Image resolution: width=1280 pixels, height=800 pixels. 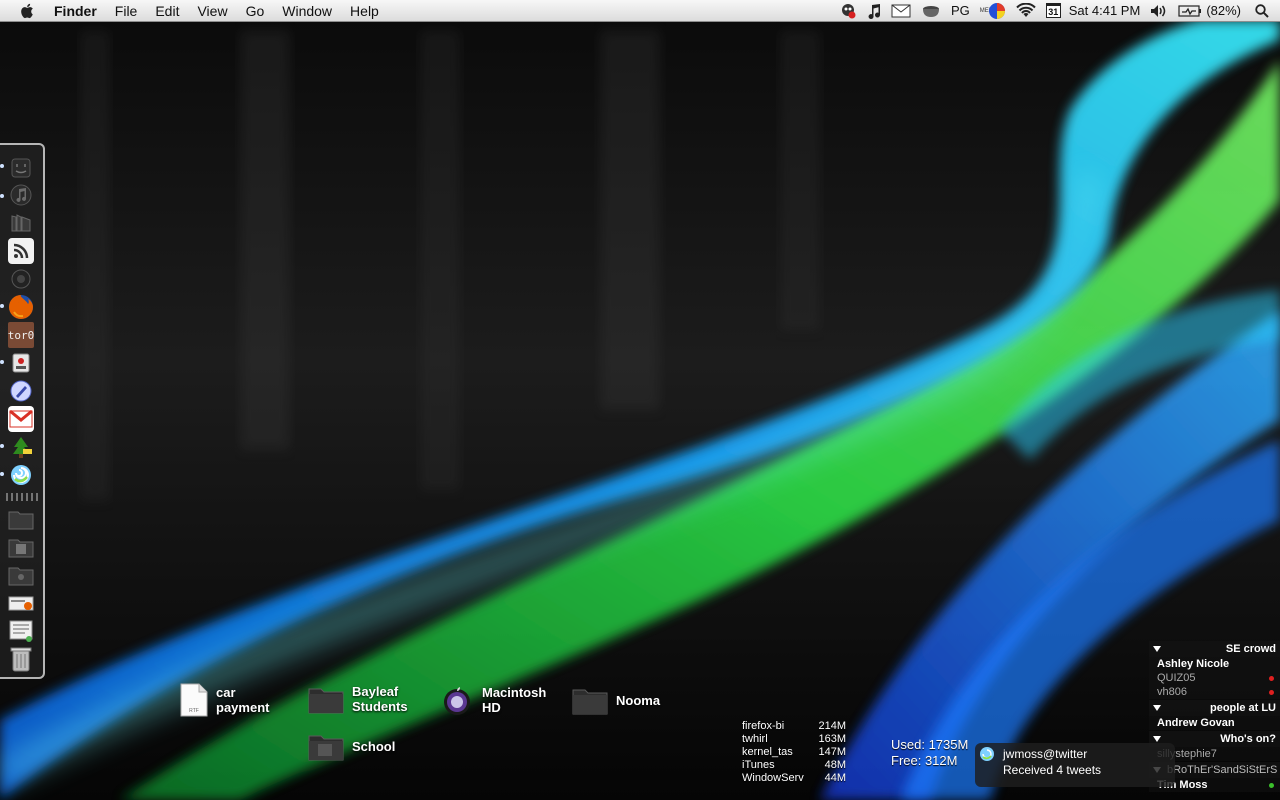 What do you see at coordinates (21, 575) in the screenshot?
I see `pictures-stack-icon` at bounding box center [21, 575].